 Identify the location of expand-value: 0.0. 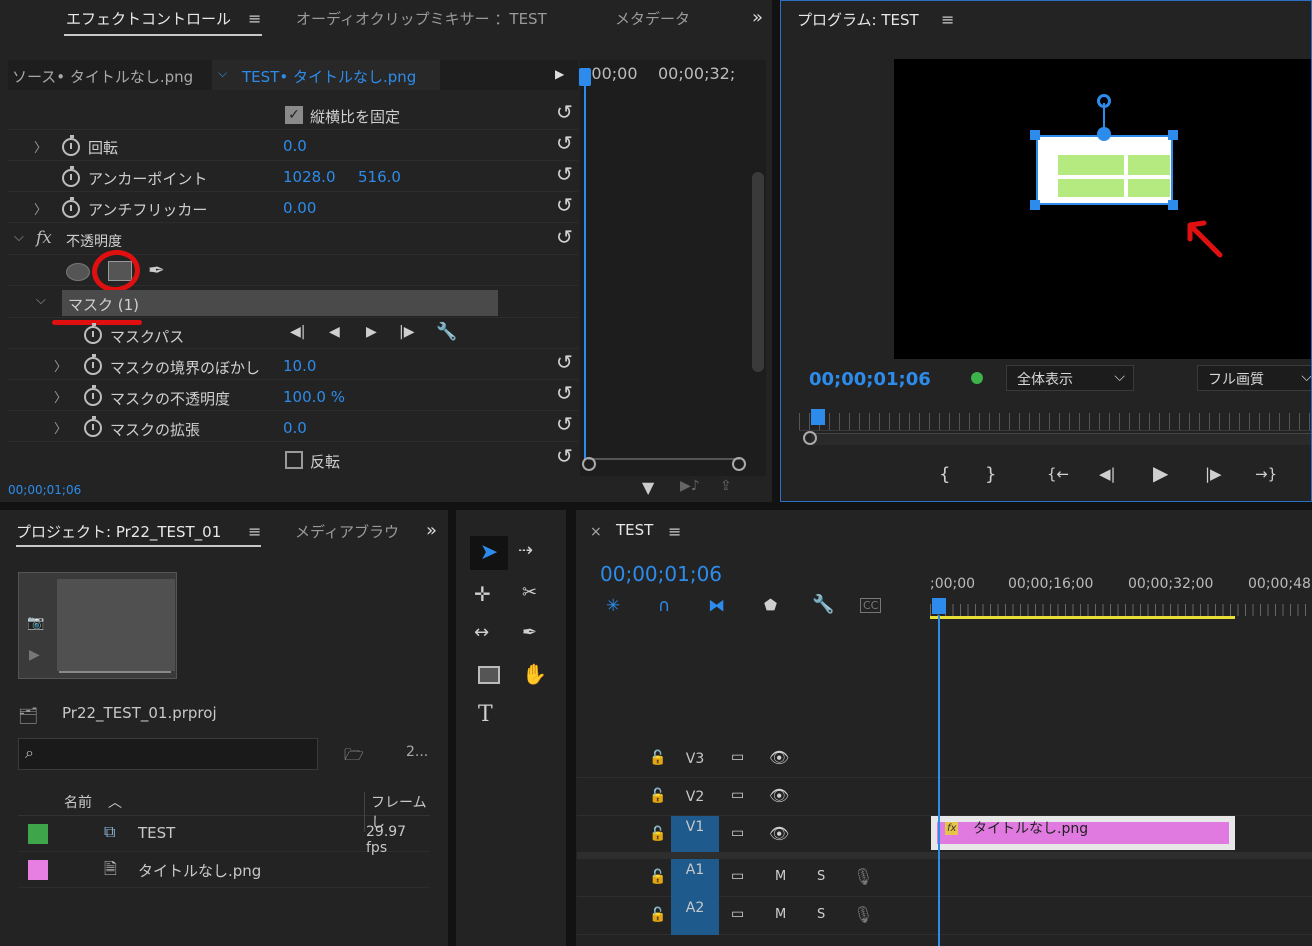
(295, 428).